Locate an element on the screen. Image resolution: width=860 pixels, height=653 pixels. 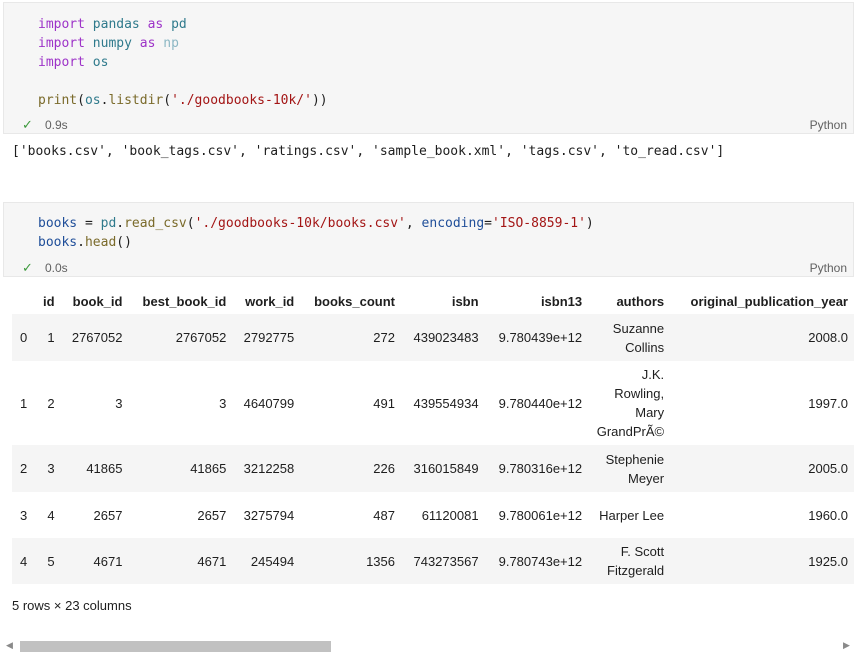
table-cell: 245494 is located at coordinates (272, 561).